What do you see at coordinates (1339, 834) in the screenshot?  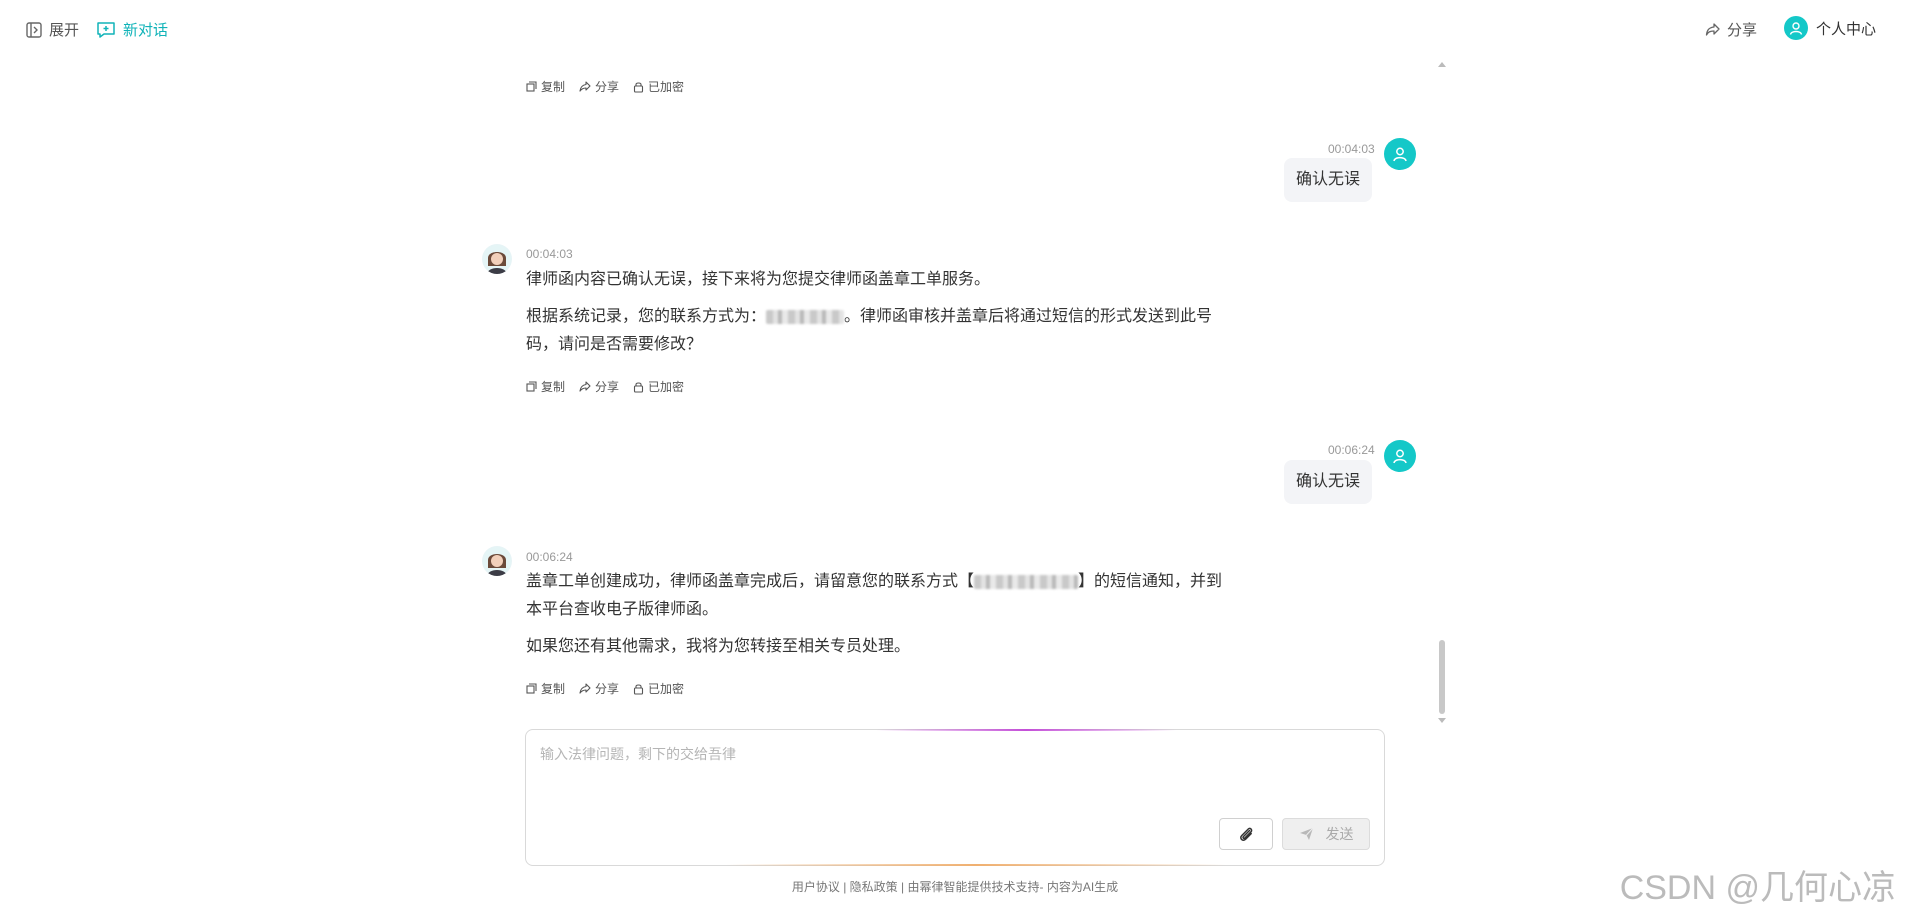 I see `send-label: 发送` at bounding box center [1339, 834].